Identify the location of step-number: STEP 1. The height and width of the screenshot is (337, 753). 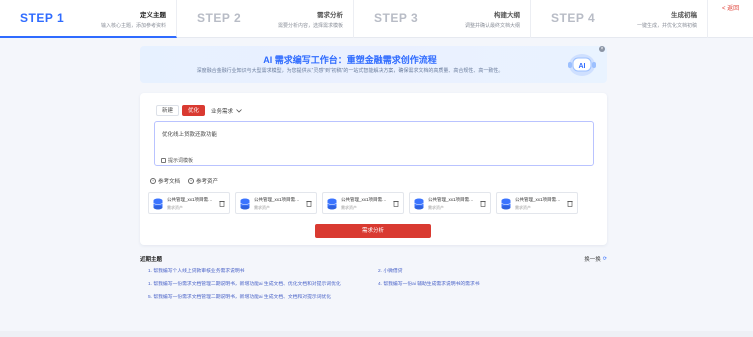
(42, 18).